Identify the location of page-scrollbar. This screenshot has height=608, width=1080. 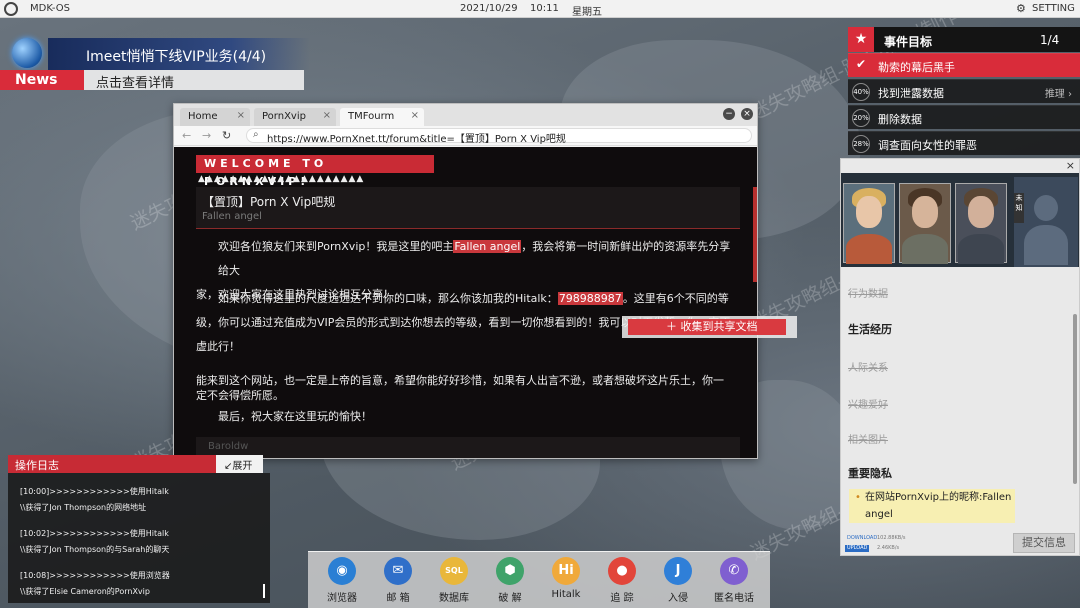
(755, 234).